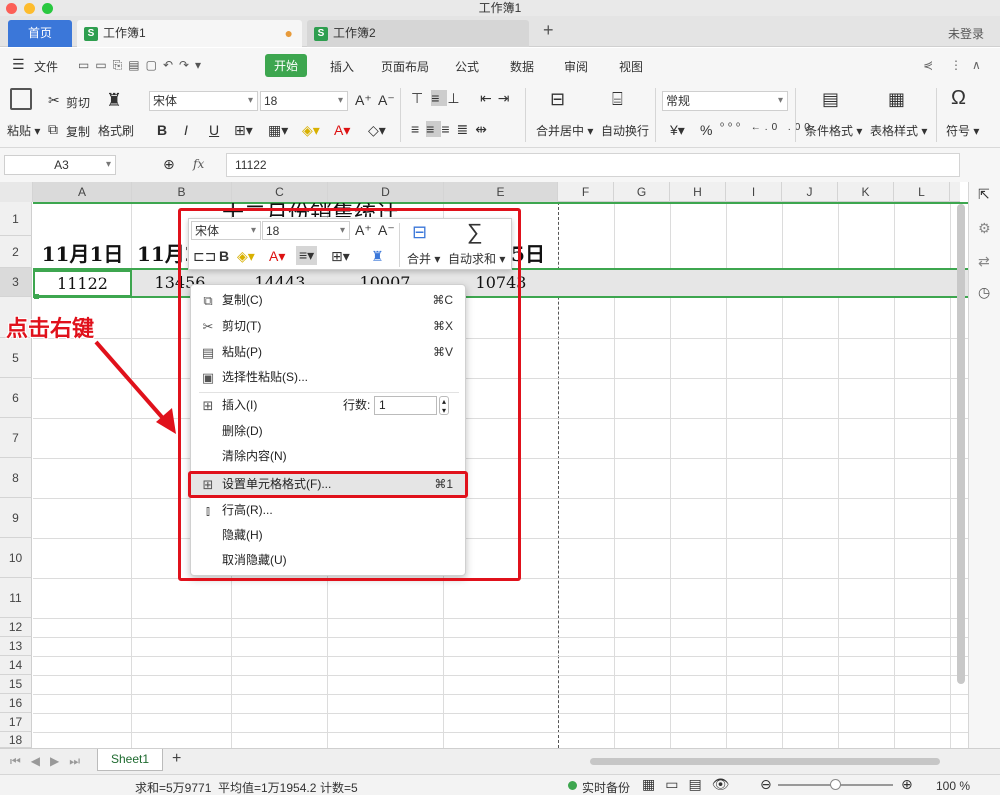 This screenshot has width=1000, height=796. I want to click on tab-data: 数据, so click(522, 66).